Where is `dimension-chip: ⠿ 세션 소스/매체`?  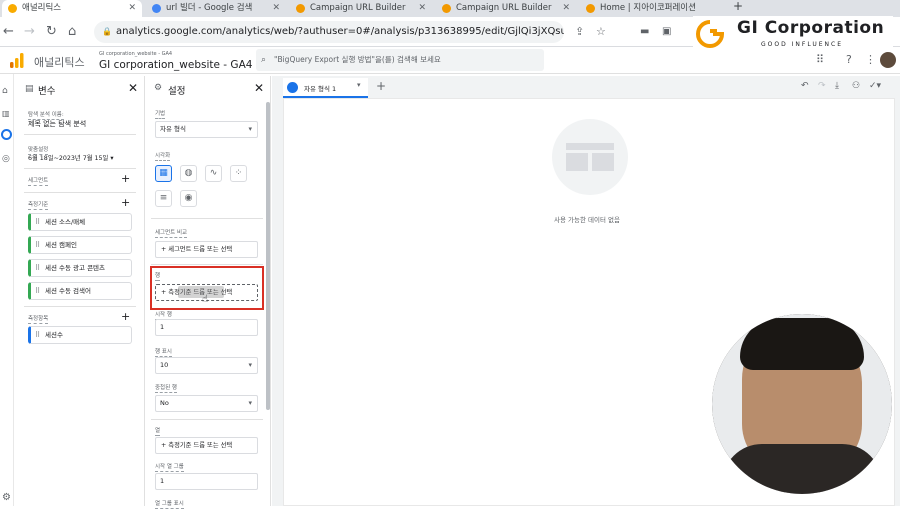 dimension-chip: ⠿ 세션 소스/매체 is located at coordinates (80, 222).